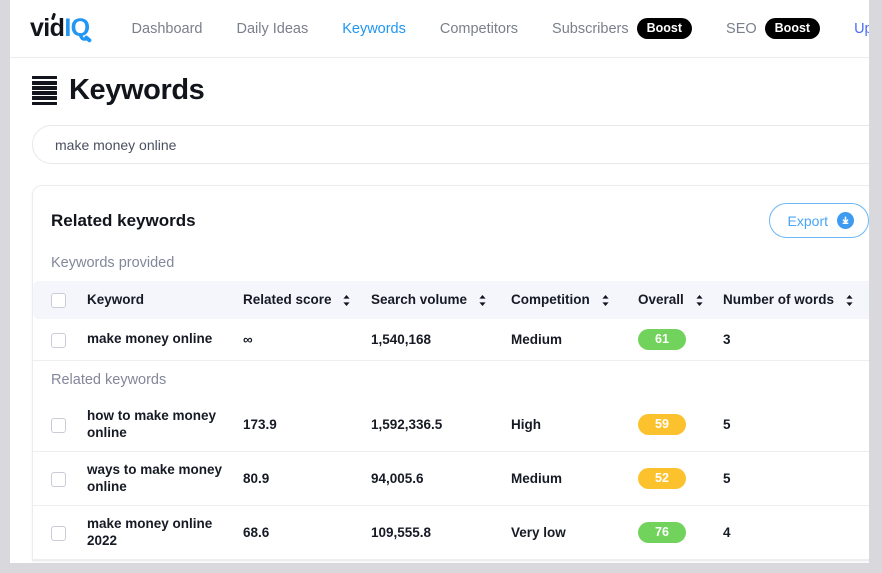 This screenshot has height=573, width=882. What do you see at coordinates (441, 533) in the screenshot?
I see `cell-search-volume: 109,555.8` at bounding box center [441, 533].